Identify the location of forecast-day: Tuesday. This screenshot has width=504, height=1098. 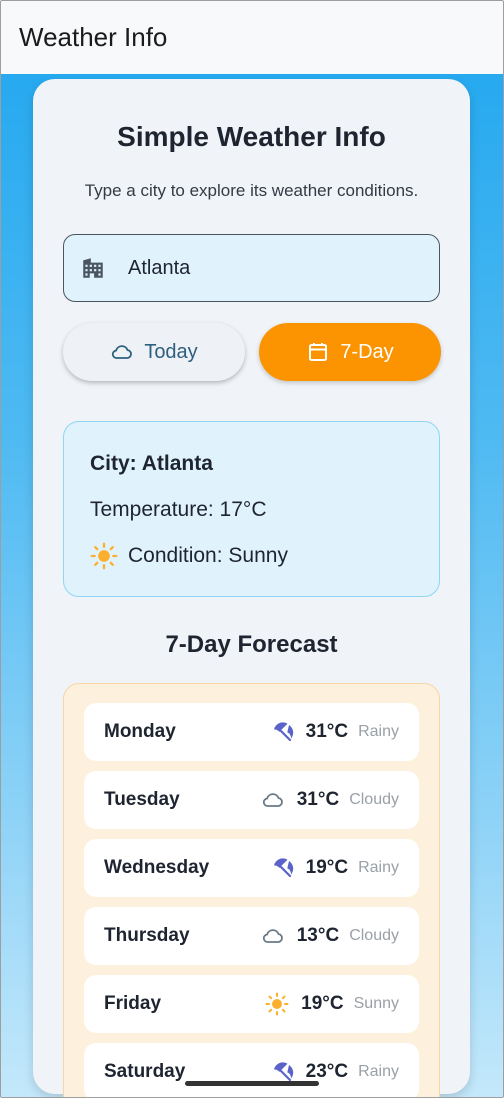
(142, 799).